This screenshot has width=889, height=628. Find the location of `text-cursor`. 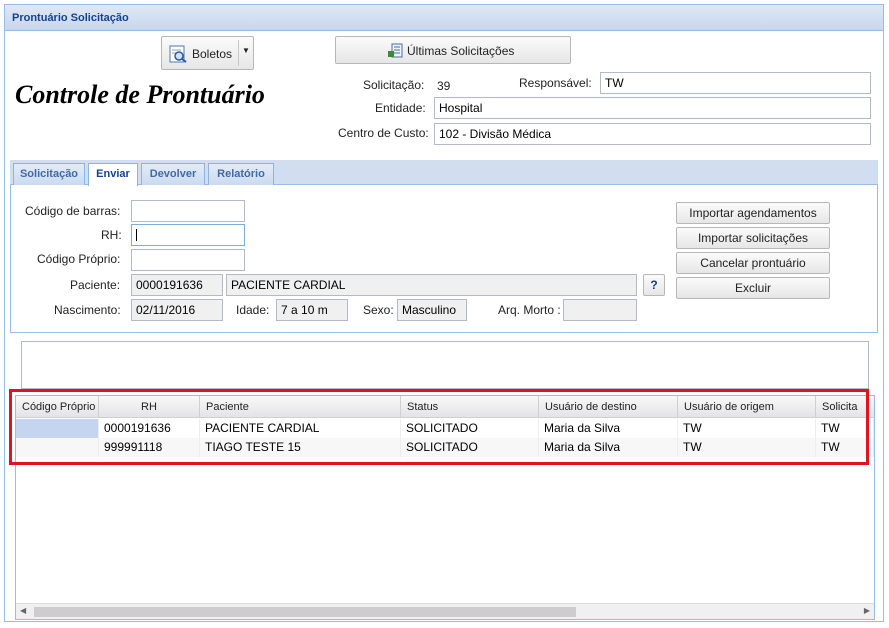

text-cursor is located at coordinates (136, 235).